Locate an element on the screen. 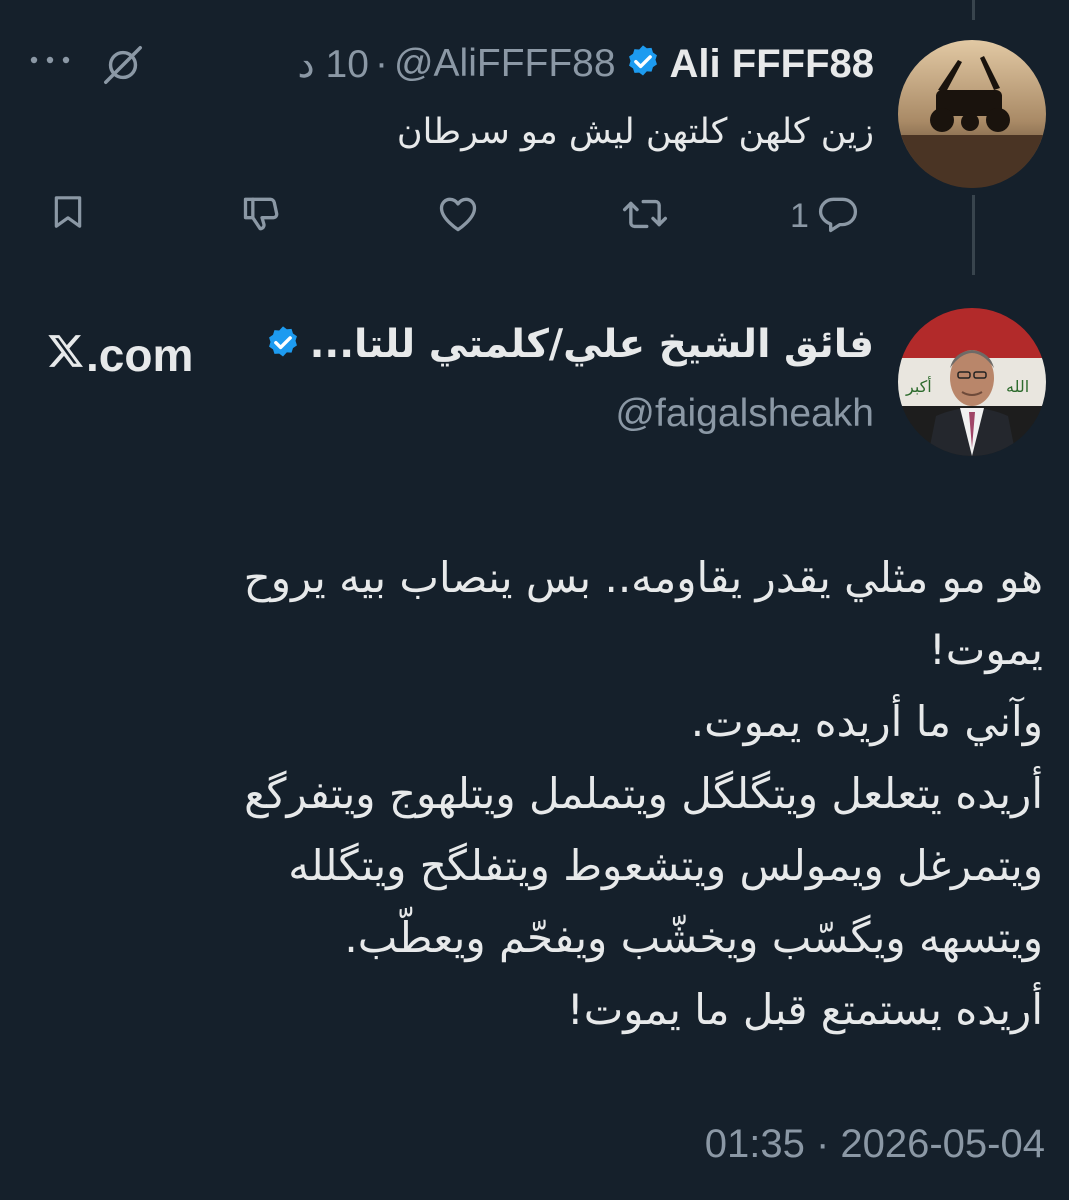 This screenshot has height=1200, width=1069. source-link: .com is located at coordinates (119, 355).